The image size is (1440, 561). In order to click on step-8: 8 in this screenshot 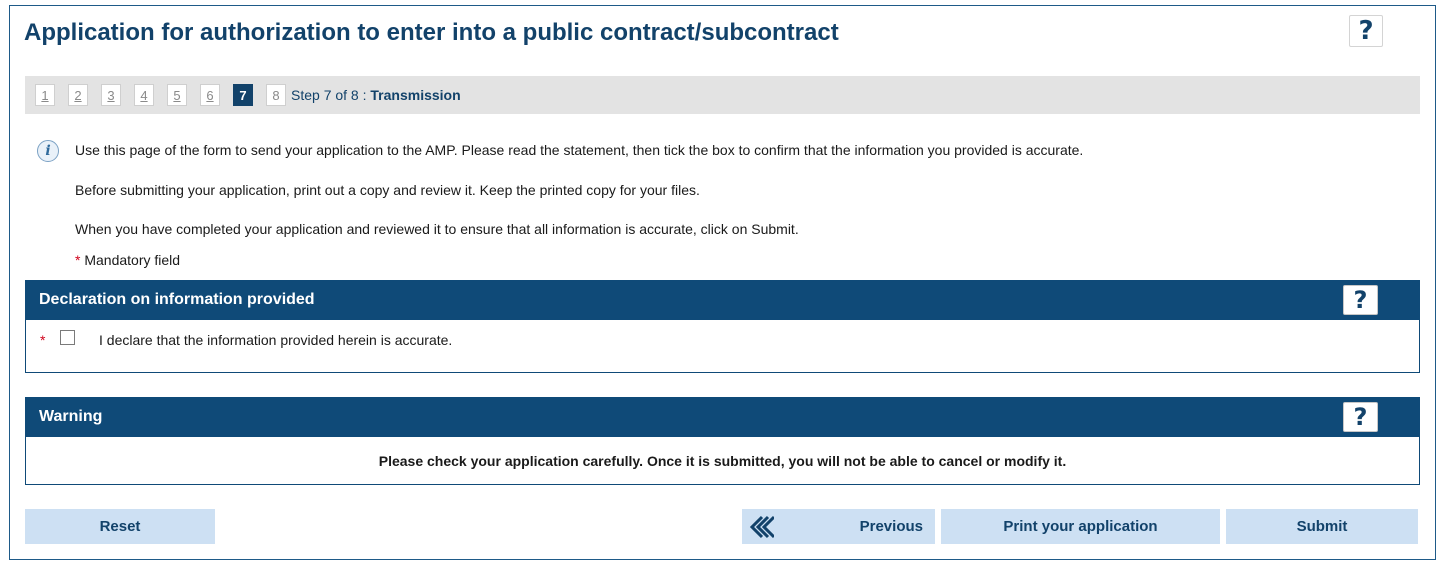, I will do `click(276, 95)`.